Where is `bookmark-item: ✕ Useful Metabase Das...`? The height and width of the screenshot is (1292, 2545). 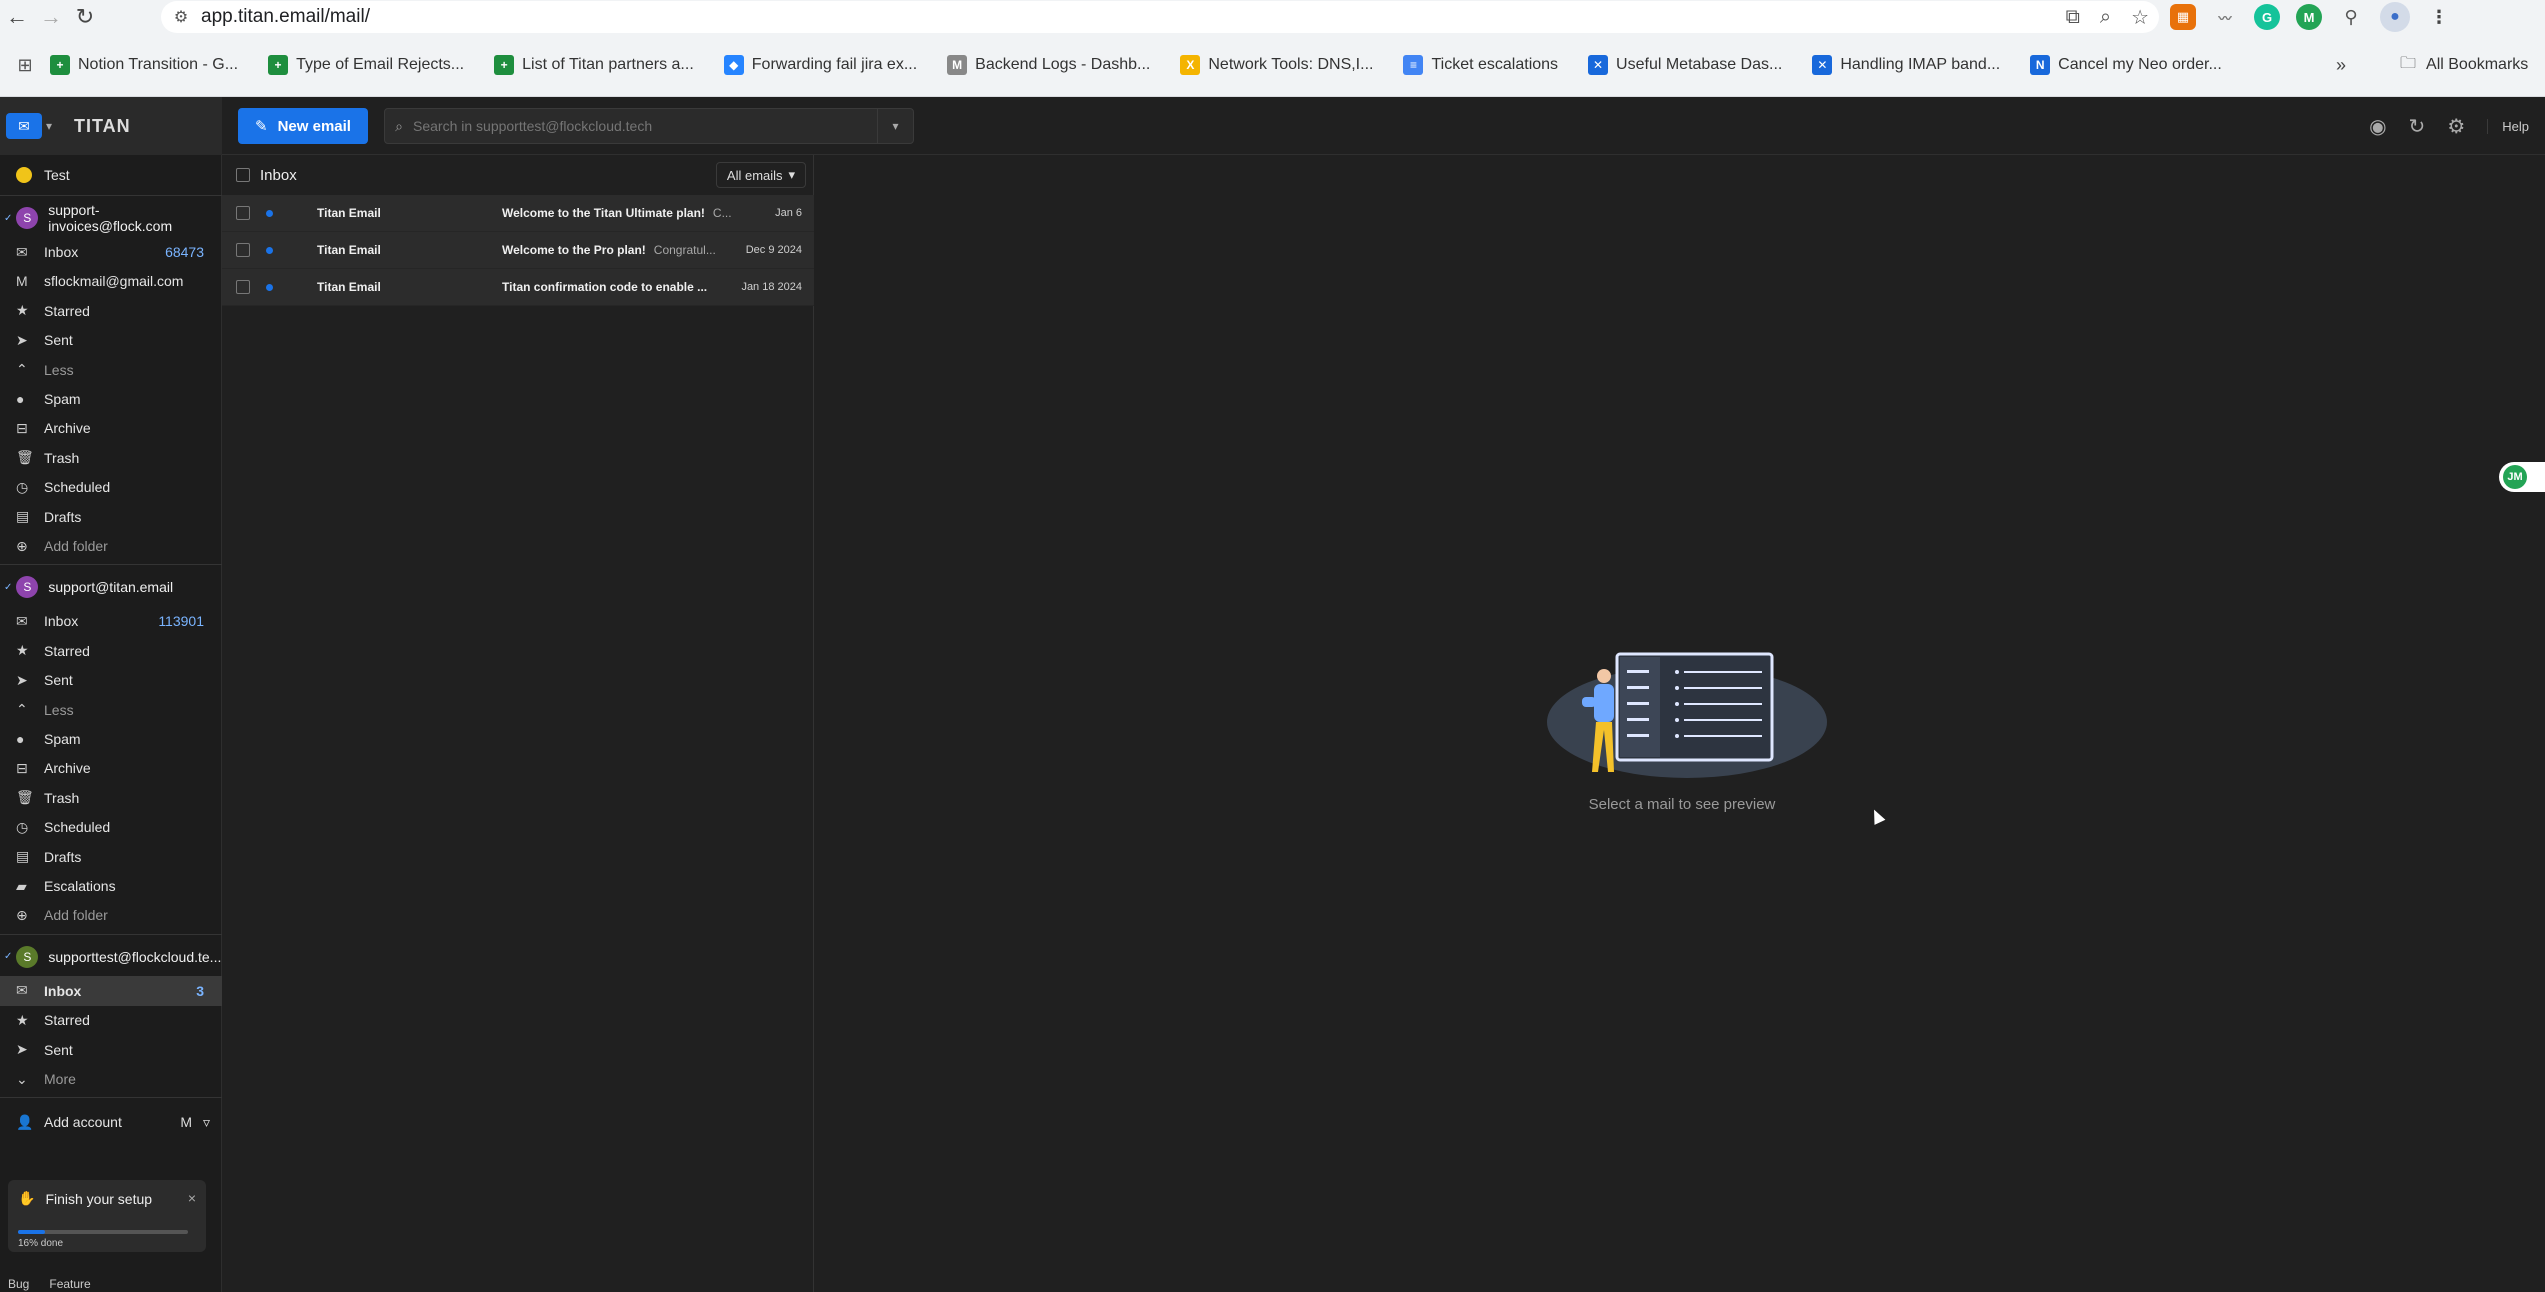 bookmark-item: ✕ Useful Metabase Das... is located at coordinates (1685, 65).